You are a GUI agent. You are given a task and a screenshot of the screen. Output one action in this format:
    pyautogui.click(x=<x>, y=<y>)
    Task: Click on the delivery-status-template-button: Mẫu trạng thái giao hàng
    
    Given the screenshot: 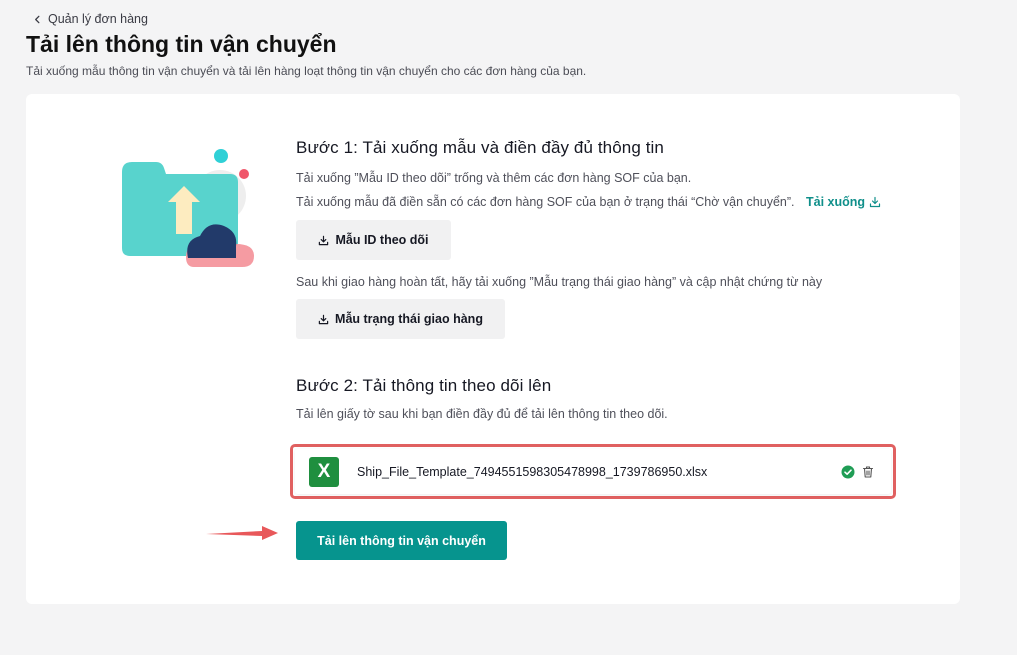 What is the action you would take?
    pyautogui.click(x=400, y=319)
    